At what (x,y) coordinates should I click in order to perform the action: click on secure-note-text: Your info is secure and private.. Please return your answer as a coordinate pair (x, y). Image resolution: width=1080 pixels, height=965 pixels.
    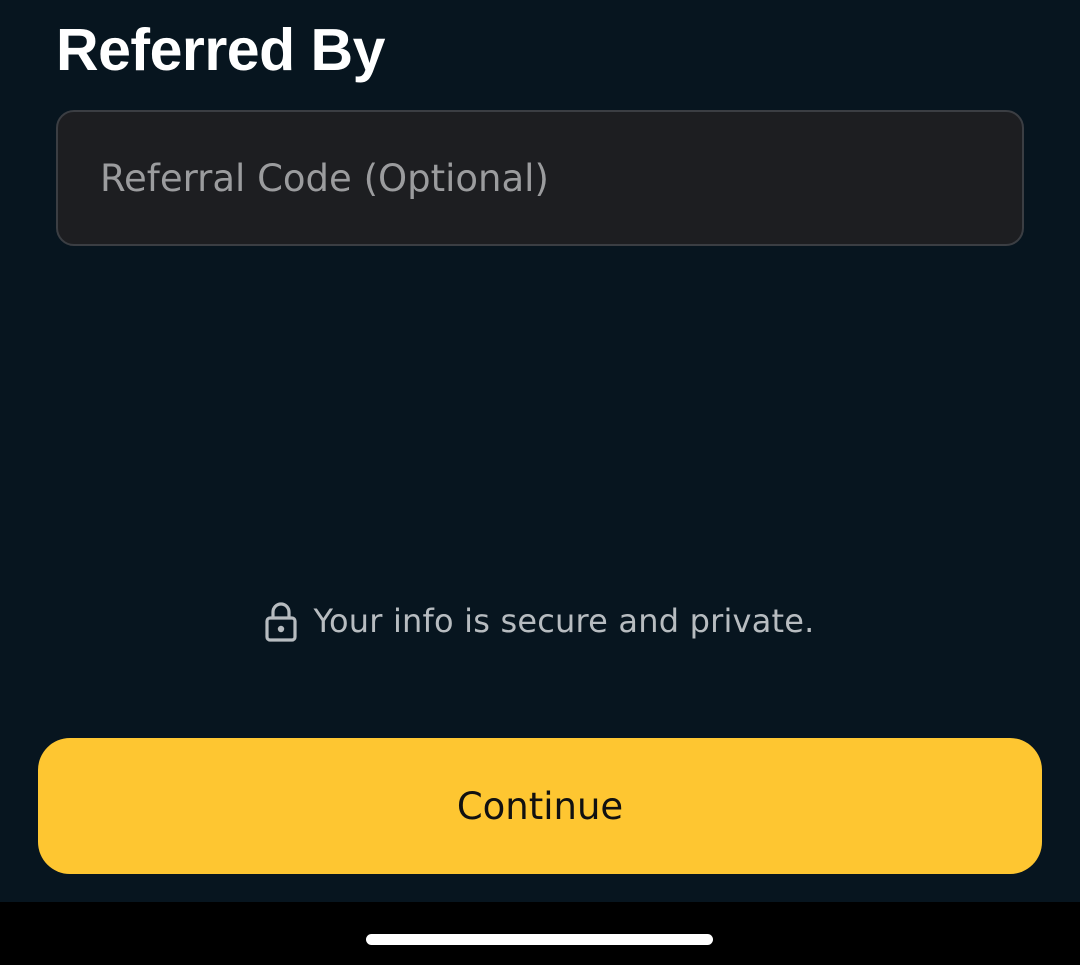
    Looking at the image, I should click on (564, 621).